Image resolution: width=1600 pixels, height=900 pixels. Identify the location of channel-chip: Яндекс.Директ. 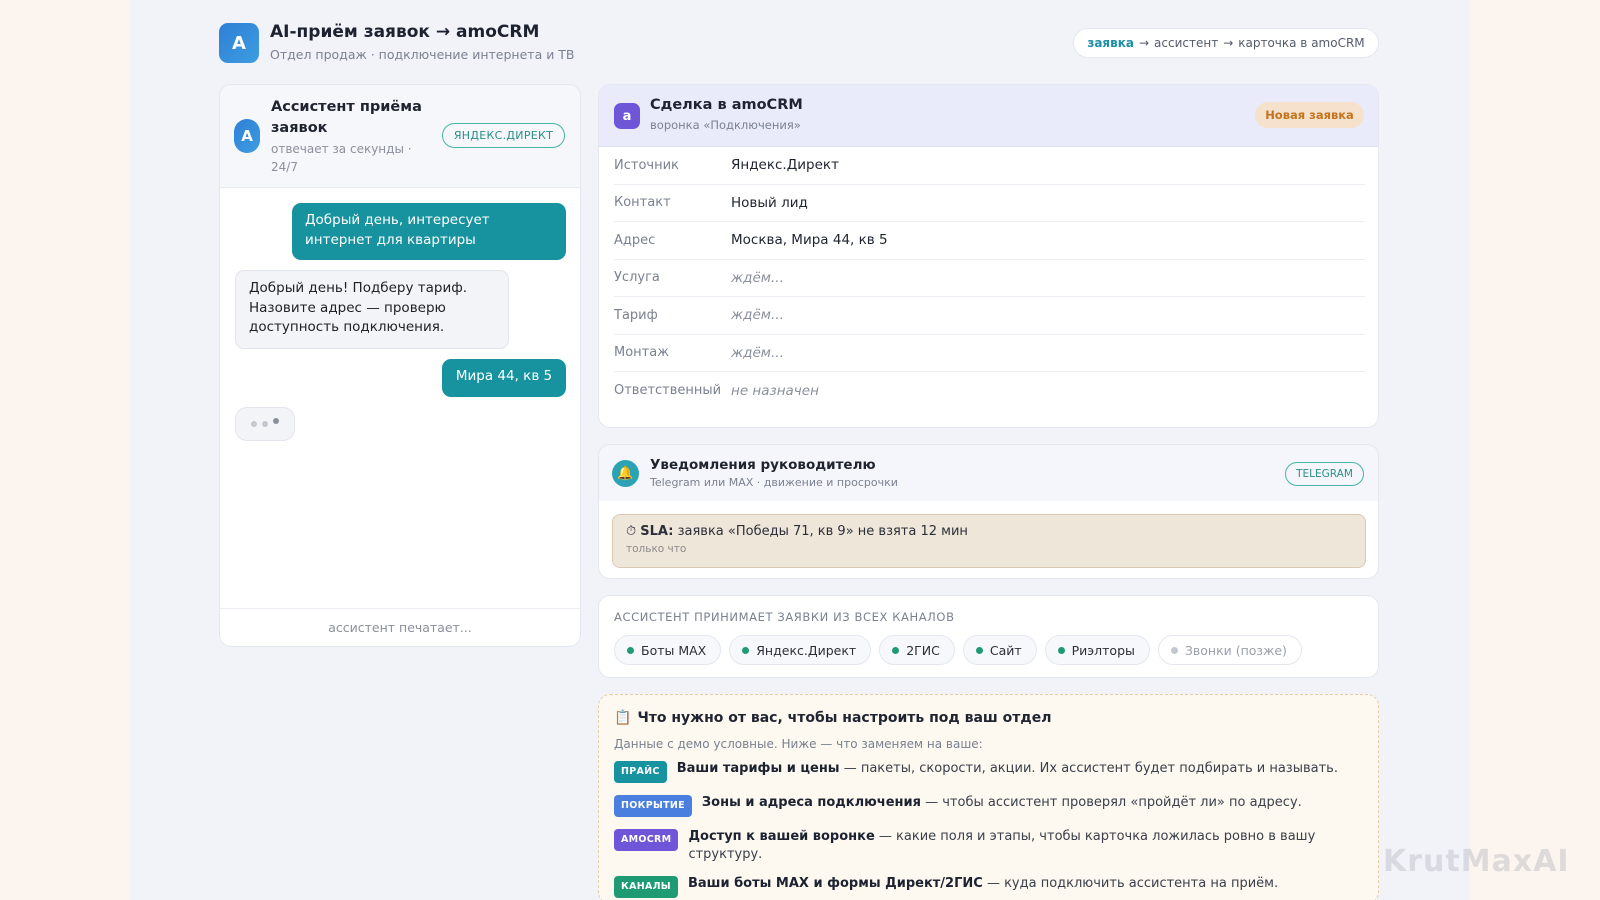
(800, 650).